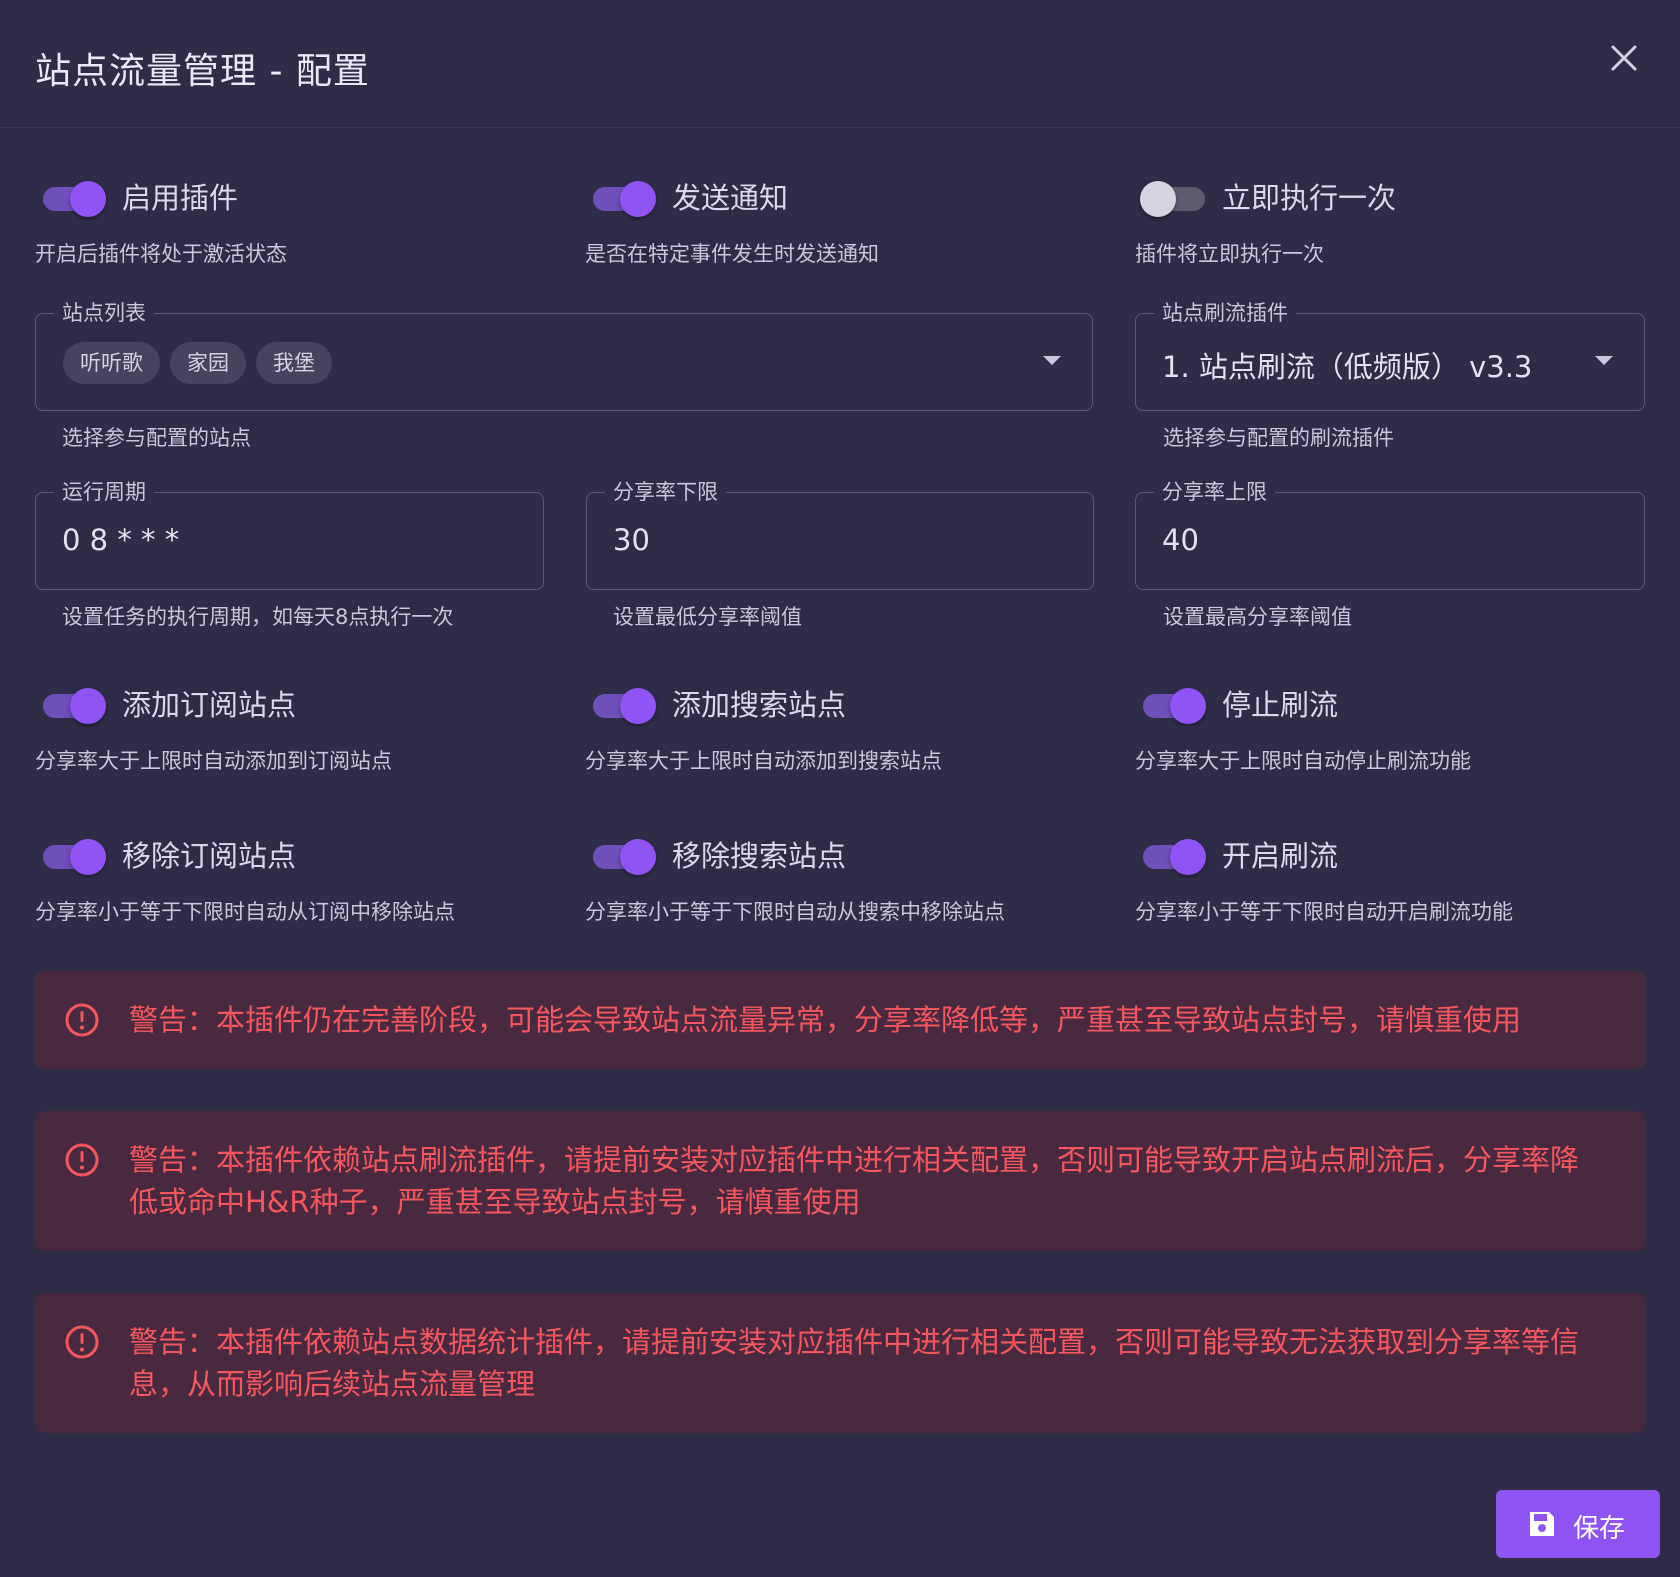 The image size is (1680, 1577). What do you see at coordinates (732, 254) in the screenshot?
I see `send-notification-hint: 是否在特定事件发生时发送通知` at bounding box center [732, 254].